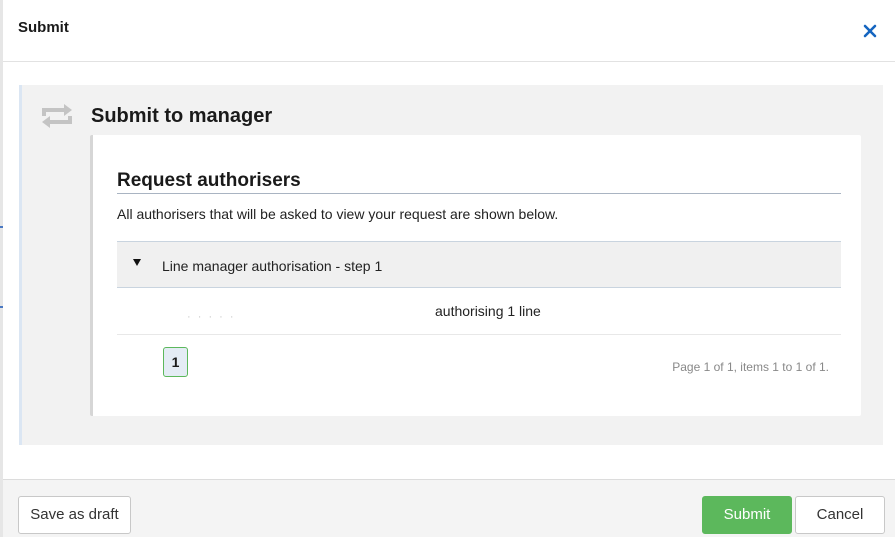 The height and width of the screenshot is (537, 895). I want to click on repeat-icon, so click(57, 116).